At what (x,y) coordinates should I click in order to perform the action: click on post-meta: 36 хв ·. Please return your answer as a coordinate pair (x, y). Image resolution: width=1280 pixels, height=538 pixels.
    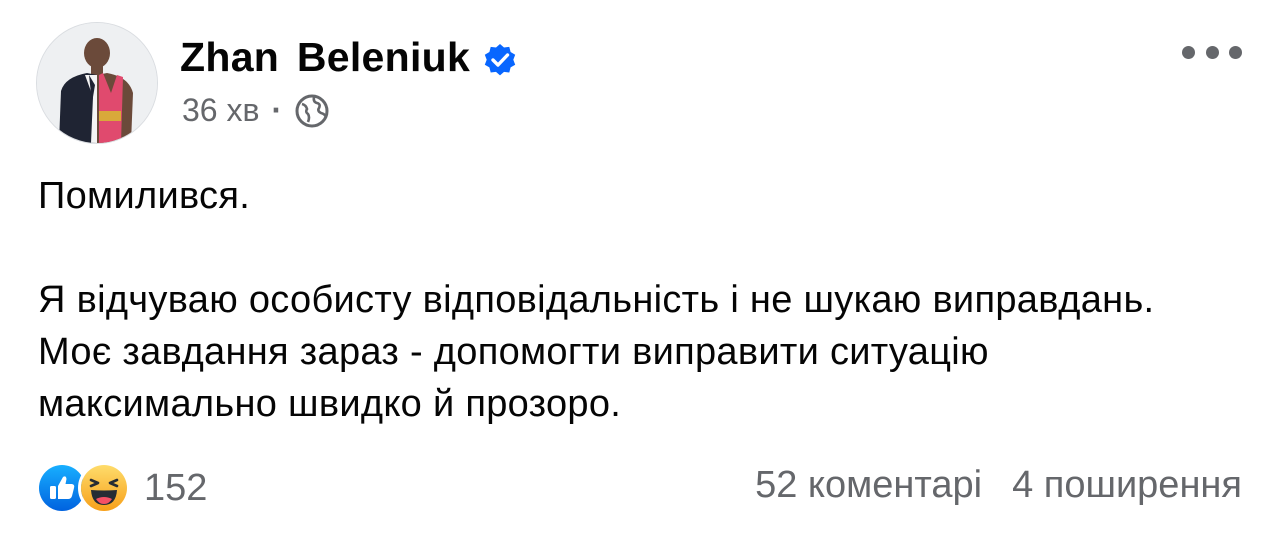
    Looking at the image, I should click on (256, 110).